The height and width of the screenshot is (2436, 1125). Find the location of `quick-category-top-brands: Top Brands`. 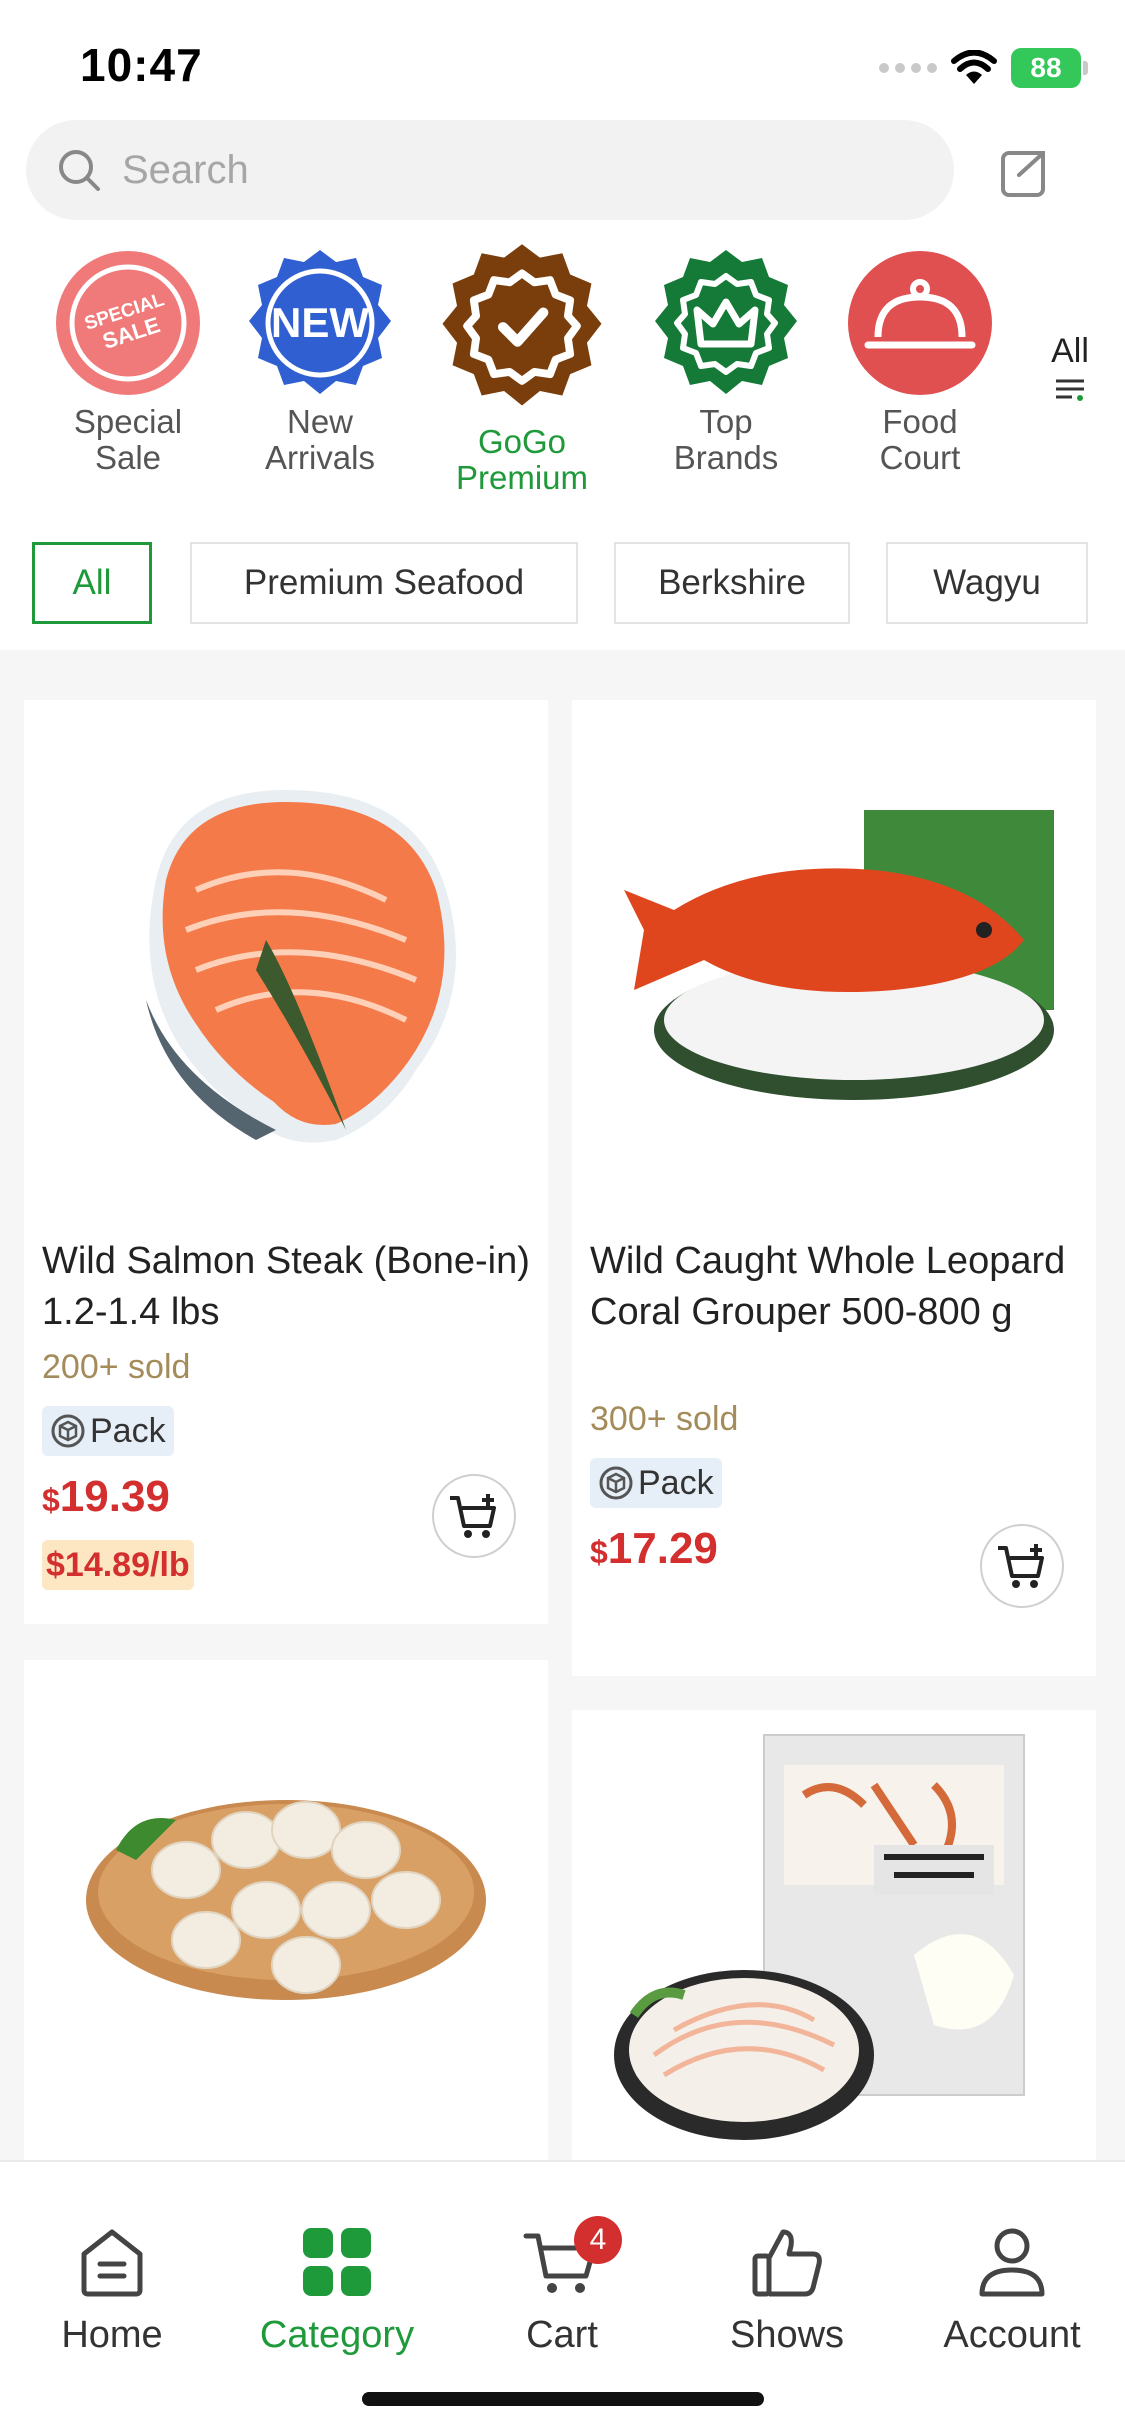

quick-category-top-brands: Top Brands is located at coordinates (726, 362).